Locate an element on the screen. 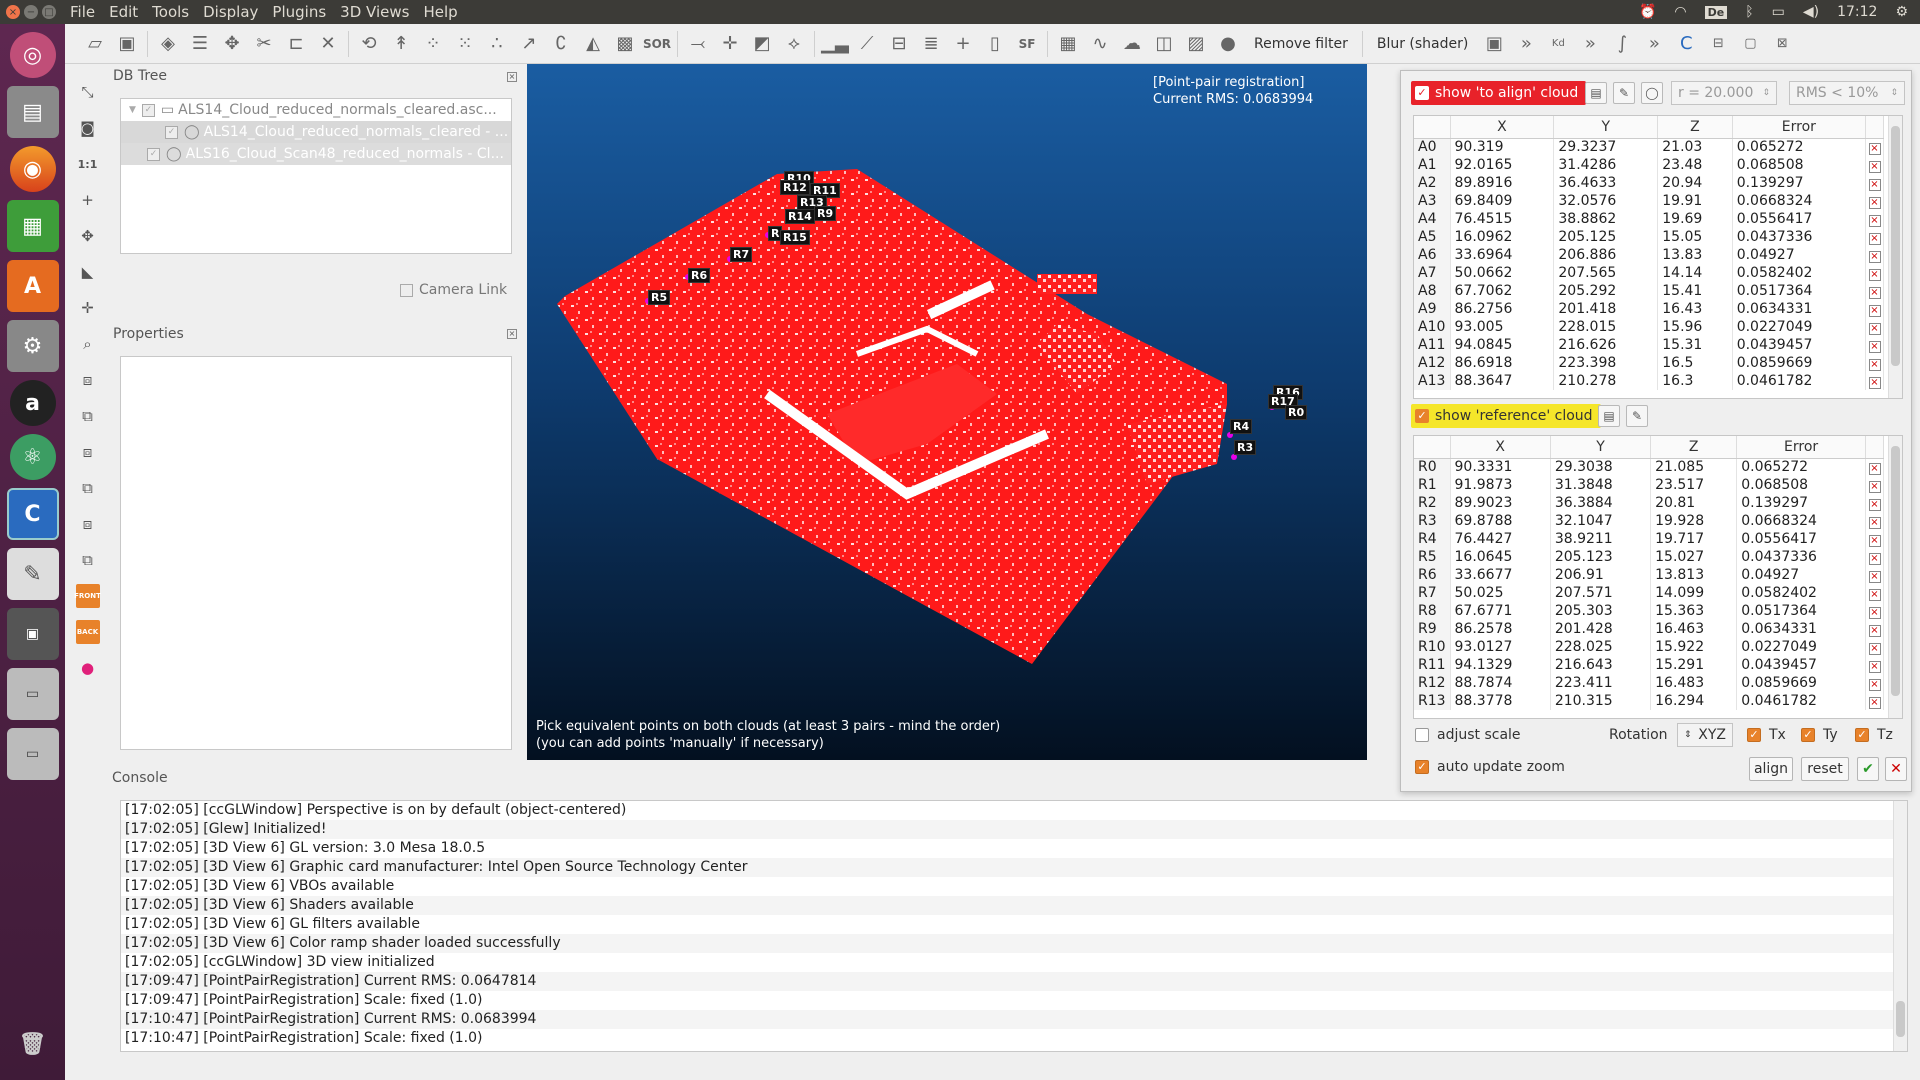 The width and height of the screenshot is (1920, 1080). column-header-y: Y is located at coordinates (1606, 127).